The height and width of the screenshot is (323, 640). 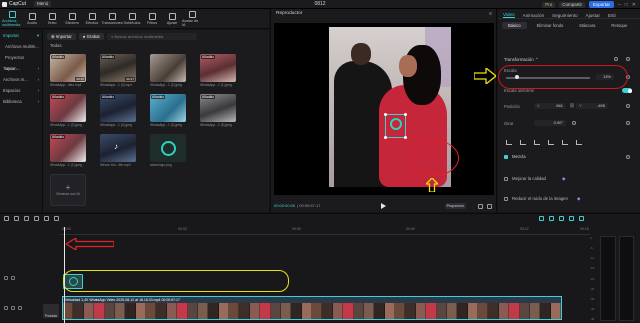 I want to click on tab-style: Esti, so click(x=612, y=15).